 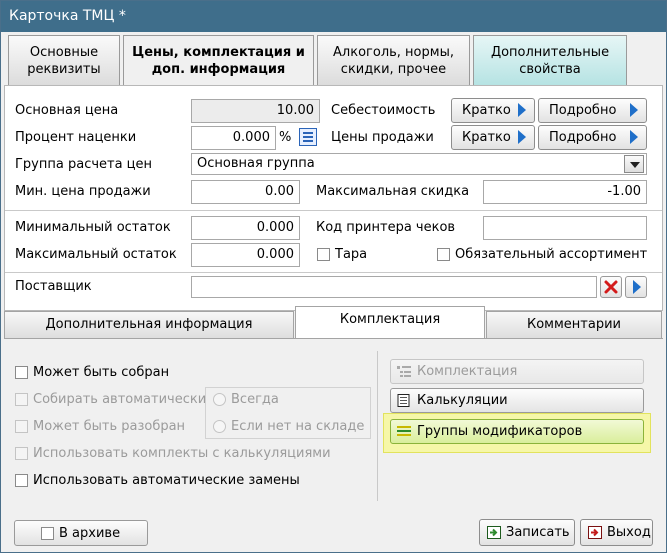 What do you see at coordinates (462, 400) in the screenshot?
I see `button-label: Калькуляции` at bounding box center [462, 400].